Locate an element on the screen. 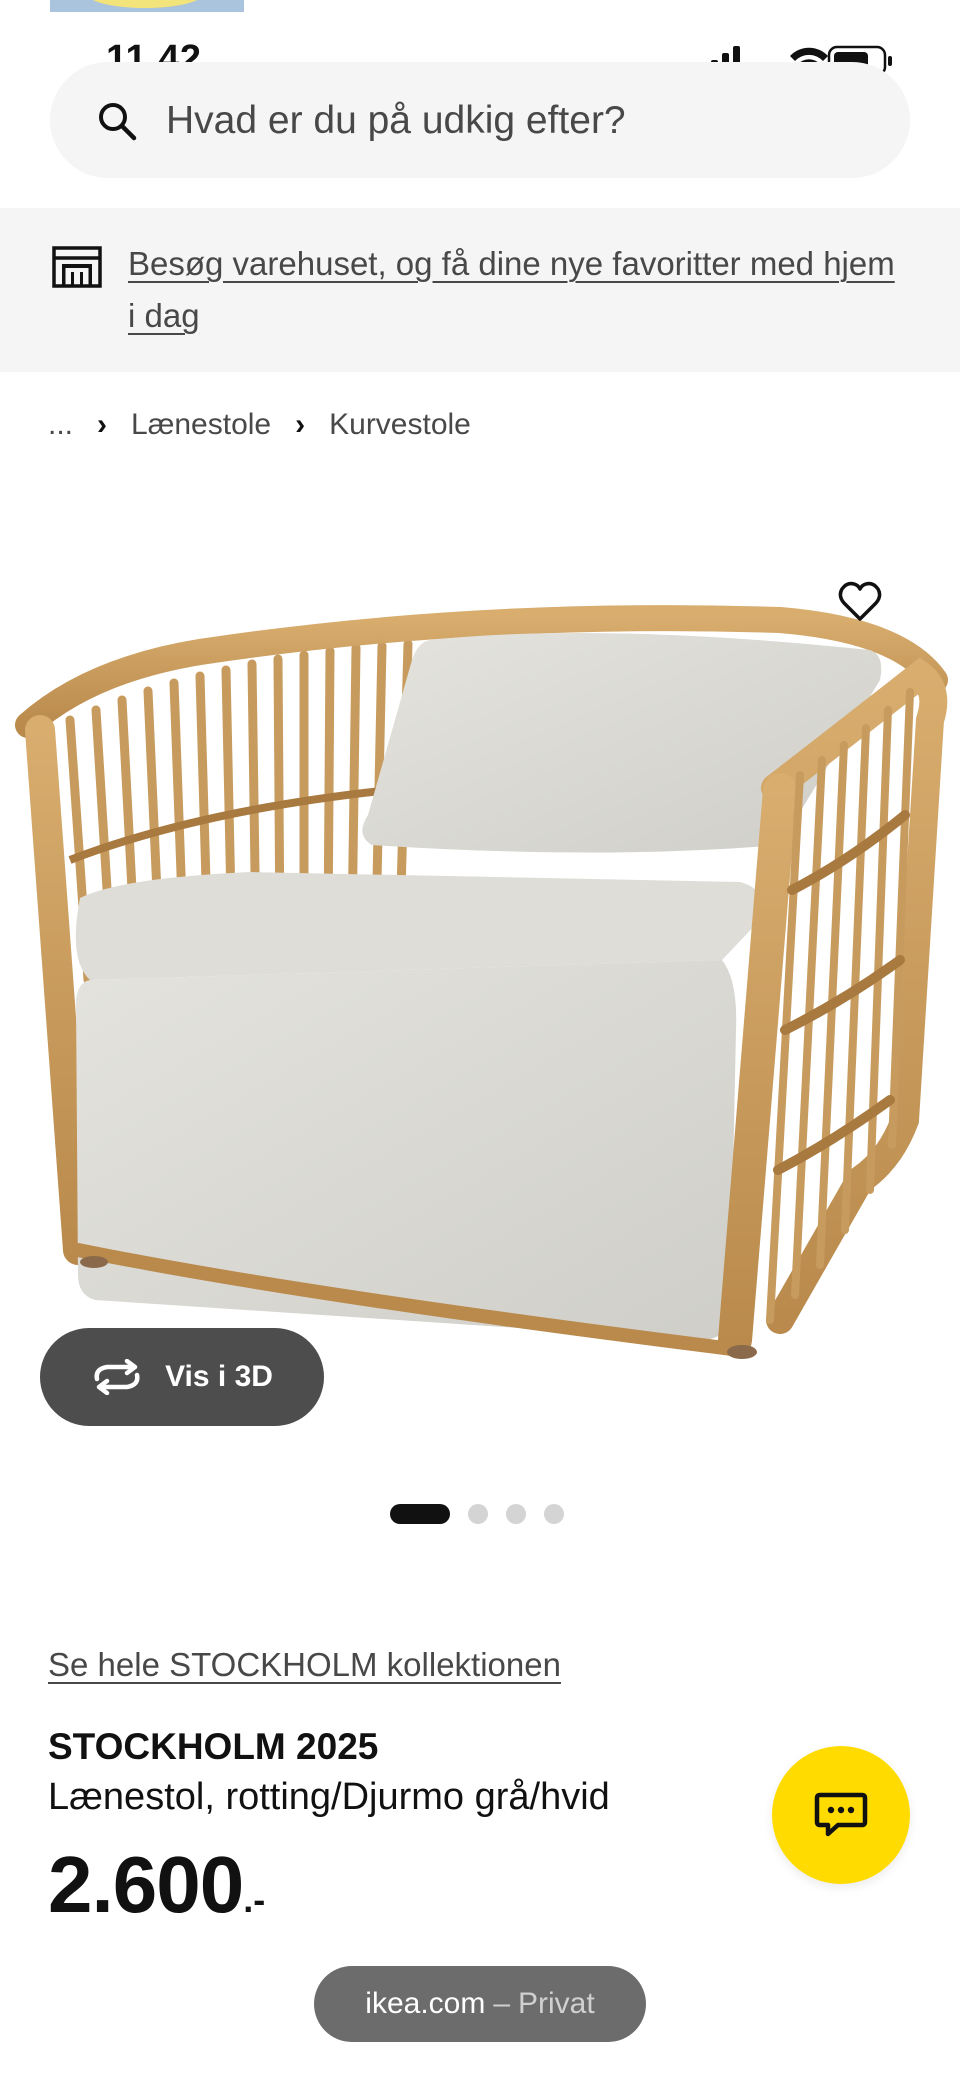 The height and width of the screenshot is (2078, 960). heart-icon is located at coordinates (860, 602).